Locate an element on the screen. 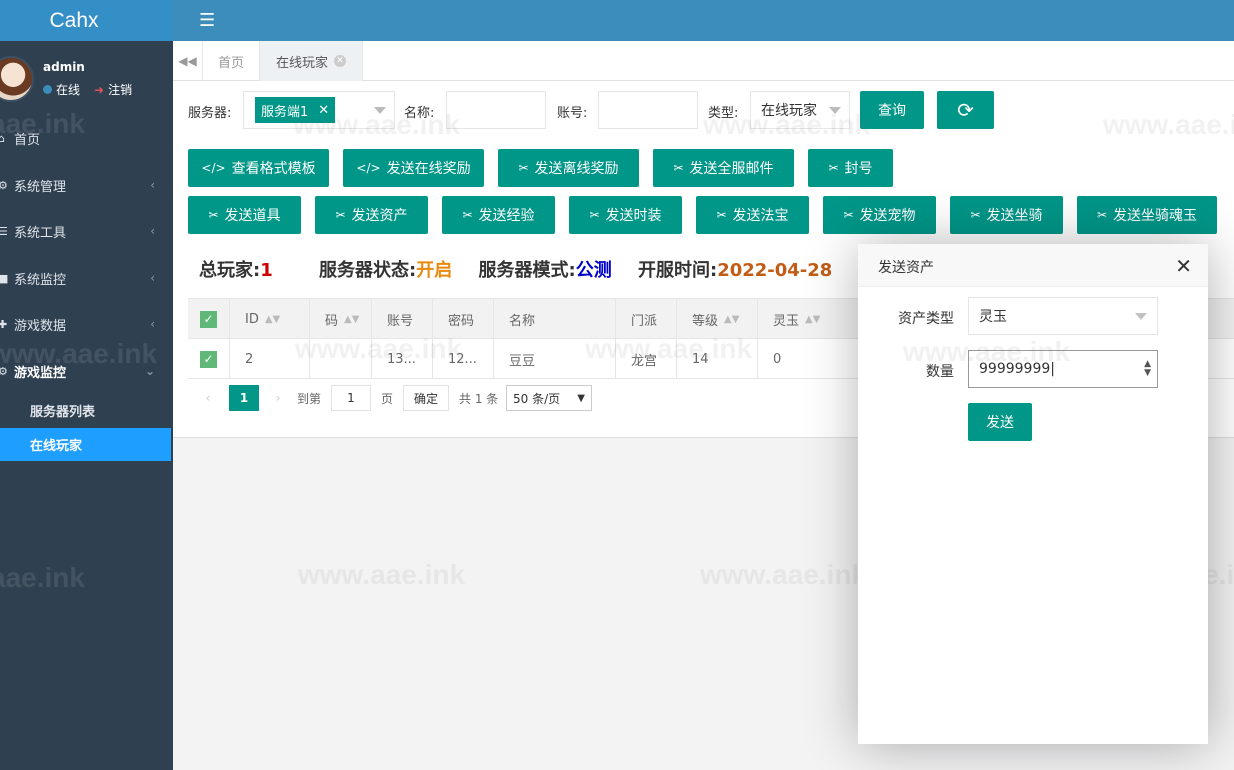 The height and width of the screenshot is (770, 1234). sidebar-subitem-server-list: 服务器列表 is located at coordinates (86, 410).